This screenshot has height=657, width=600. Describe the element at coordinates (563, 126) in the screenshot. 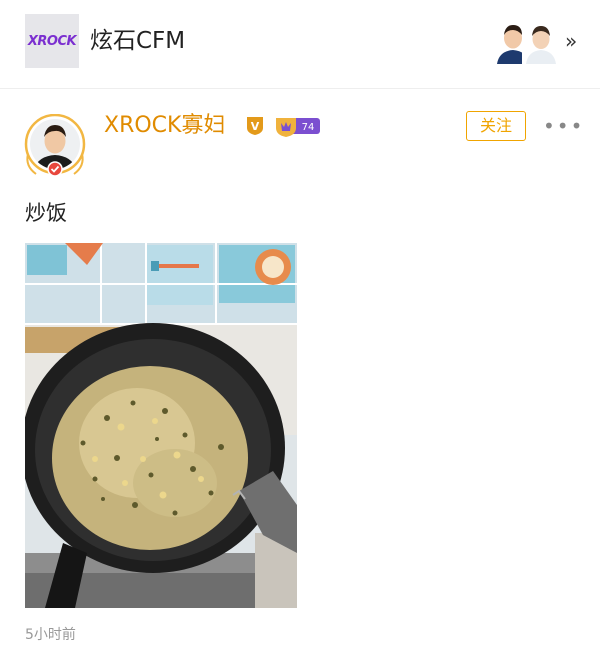

I see `ellipsis-icon: •••` at that location.